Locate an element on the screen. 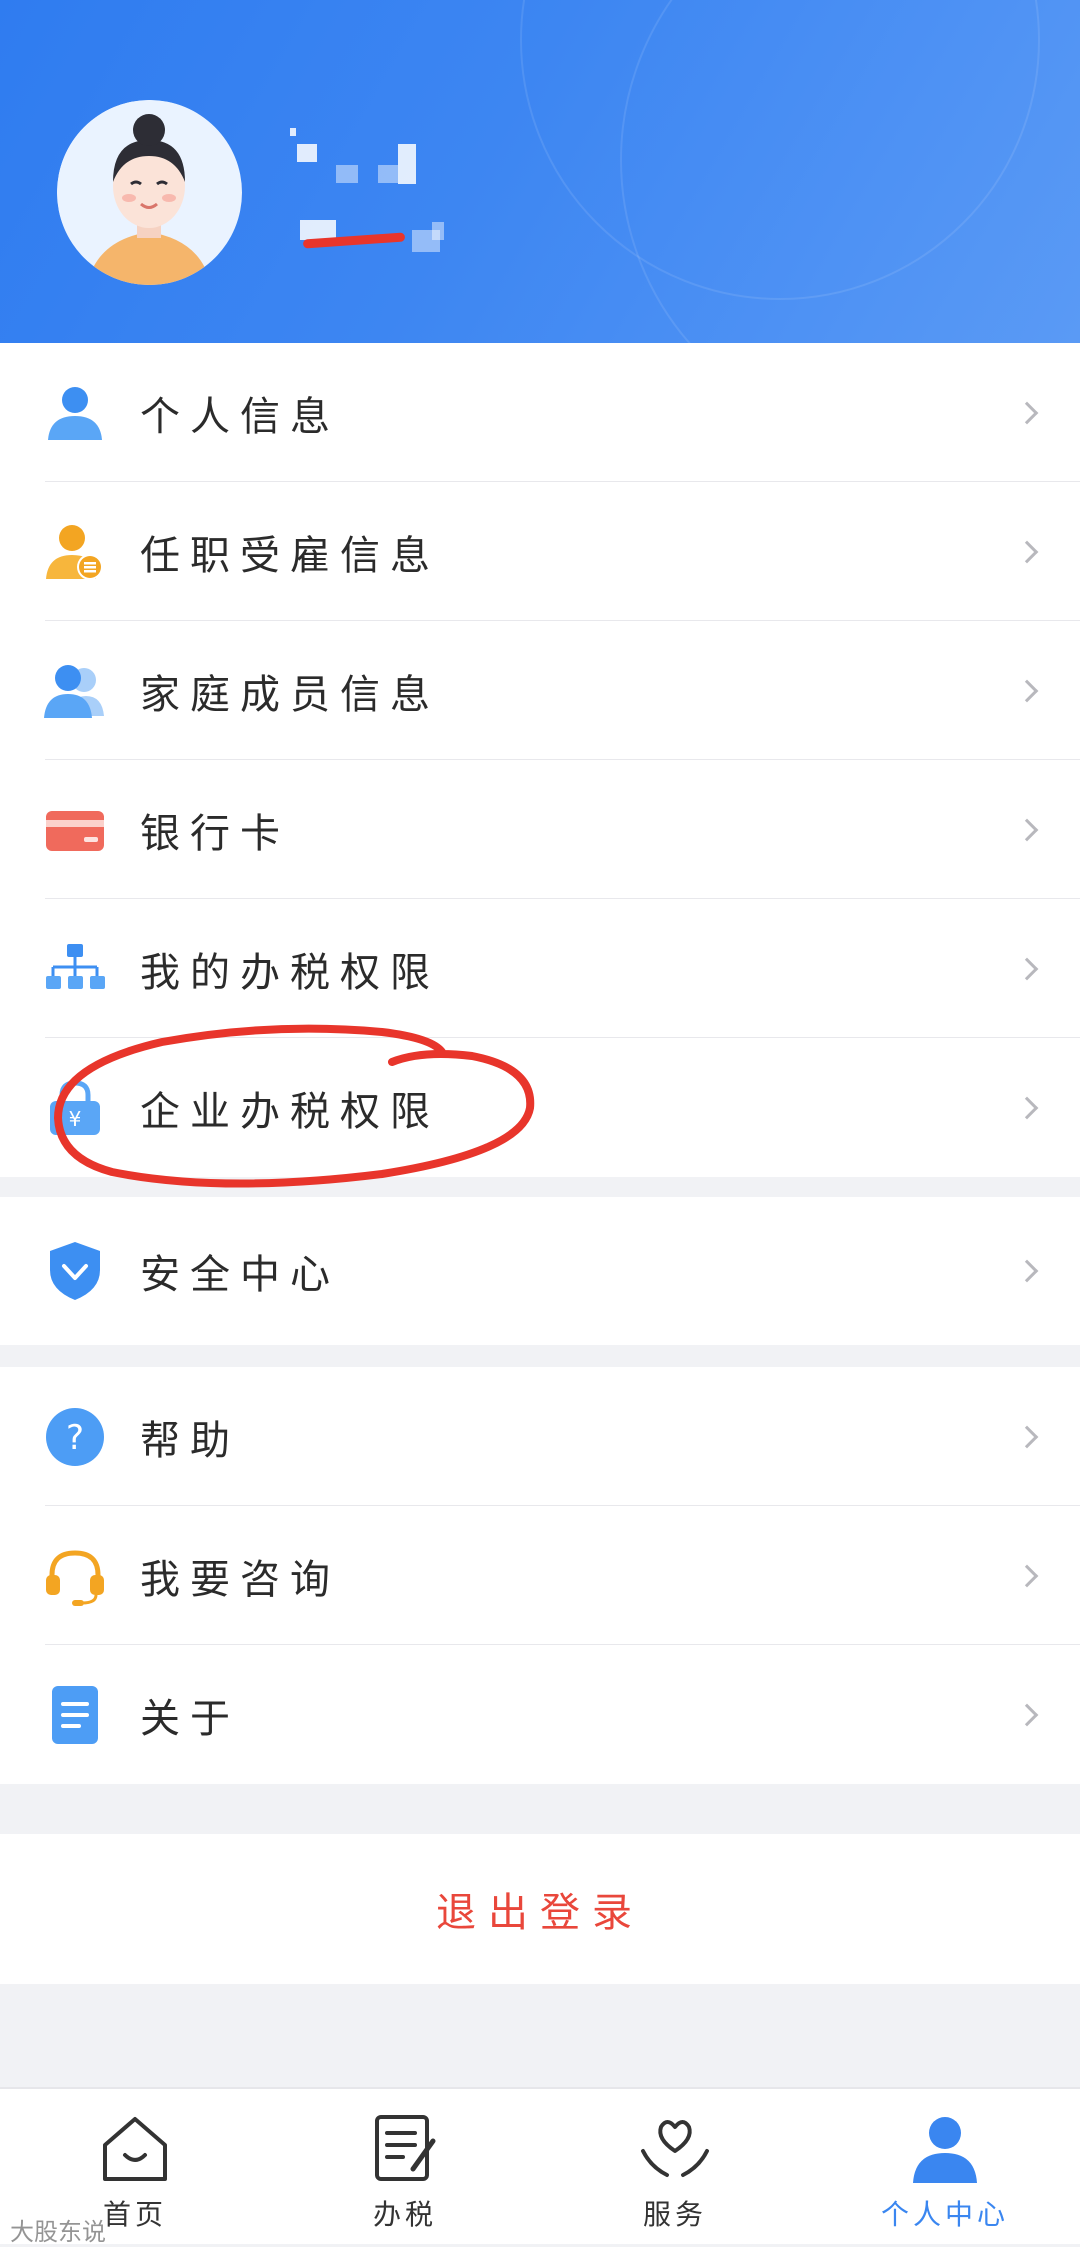  menu-item-personal-info: 个人信息 is located at coordinates (540, 412).